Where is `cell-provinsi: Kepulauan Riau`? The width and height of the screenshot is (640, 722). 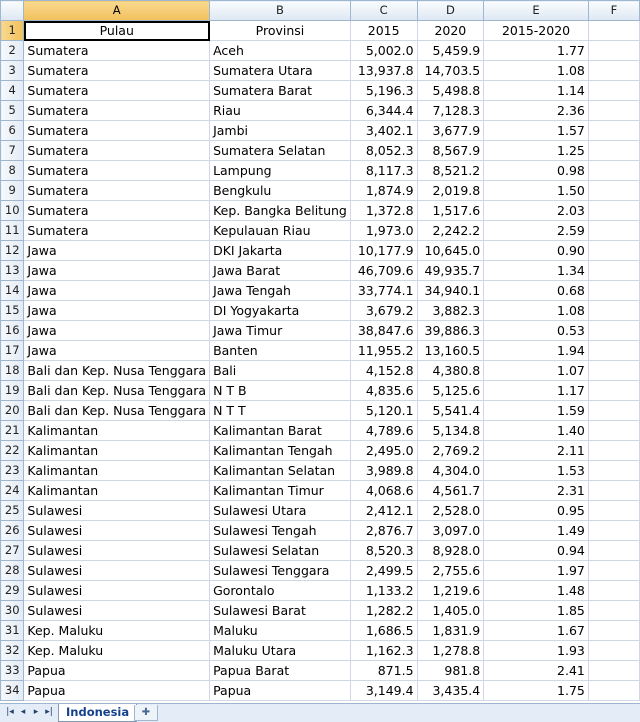 cell-provinsi: Kepulauan Riau is located at coordinates (280, 230).